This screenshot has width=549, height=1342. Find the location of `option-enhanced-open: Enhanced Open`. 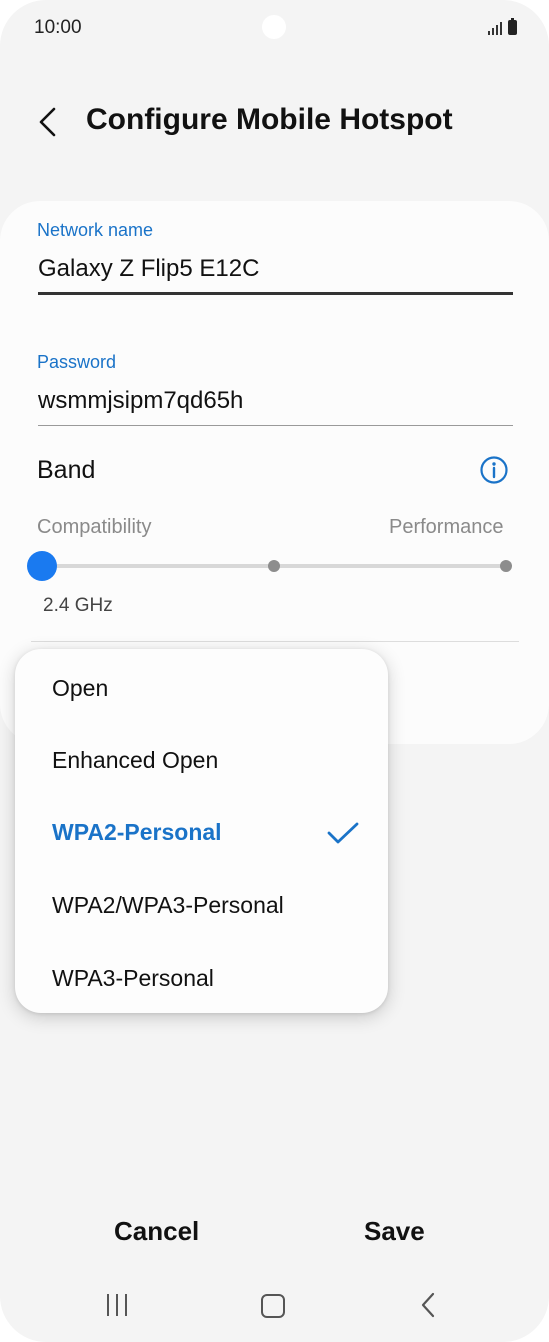

option-enhanced-open: Enhanced Open is located at coordinates (135, 760).